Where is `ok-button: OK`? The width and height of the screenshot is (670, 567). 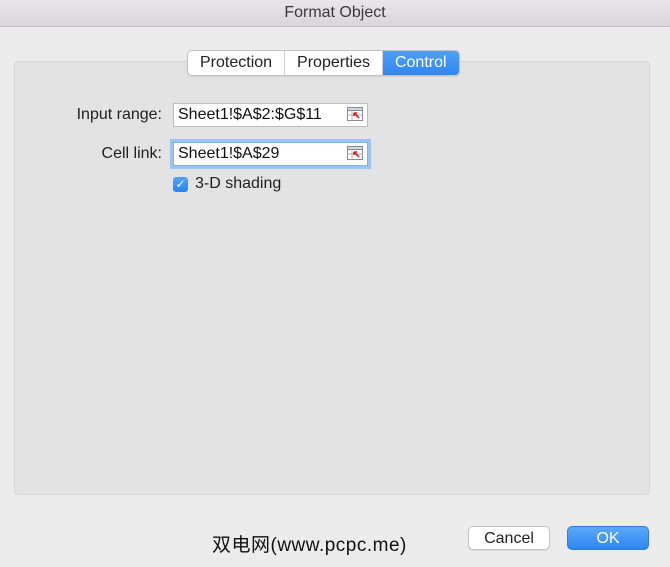 ok-button: OK is located at coordinates (608, 538).